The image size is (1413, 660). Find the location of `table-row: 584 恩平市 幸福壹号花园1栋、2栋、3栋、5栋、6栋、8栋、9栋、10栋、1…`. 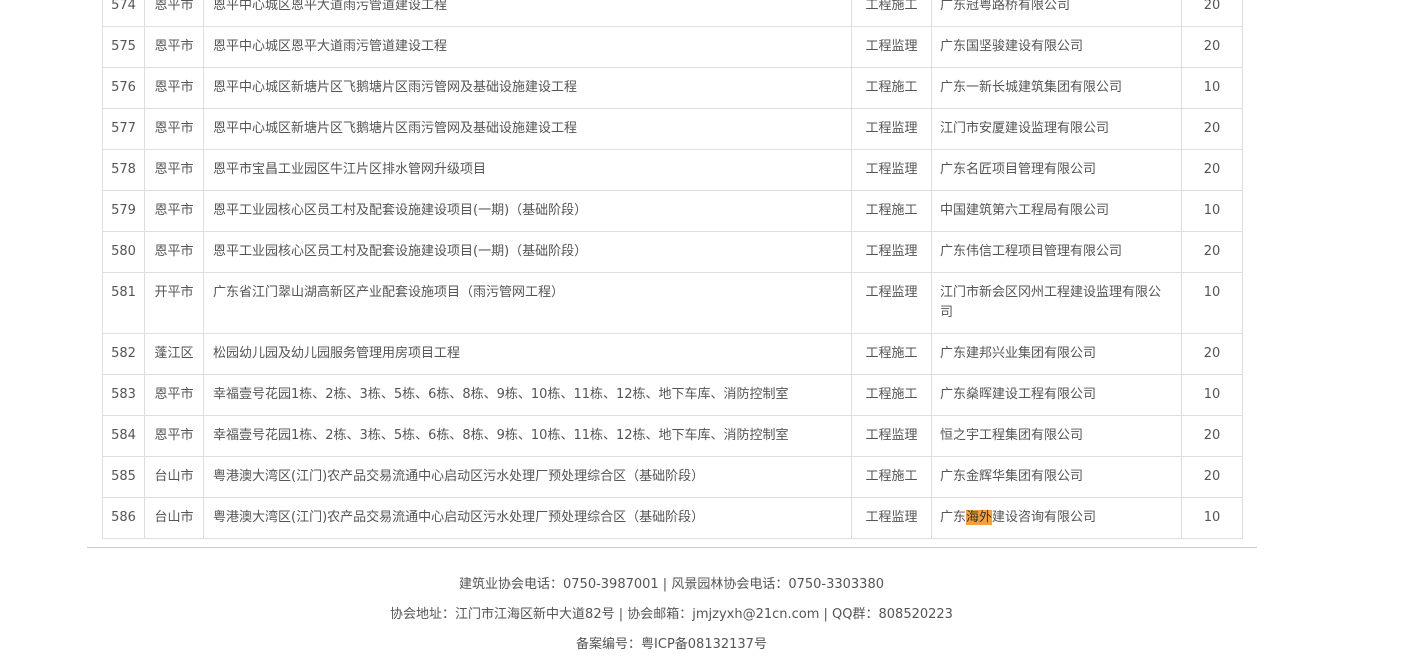

table-row: 584 恩平市 幸福壹号花园1栋、2栋、3栋、5栋、6栋、8栋、9栋、10栋、1… is located at coordinates (672, 436).